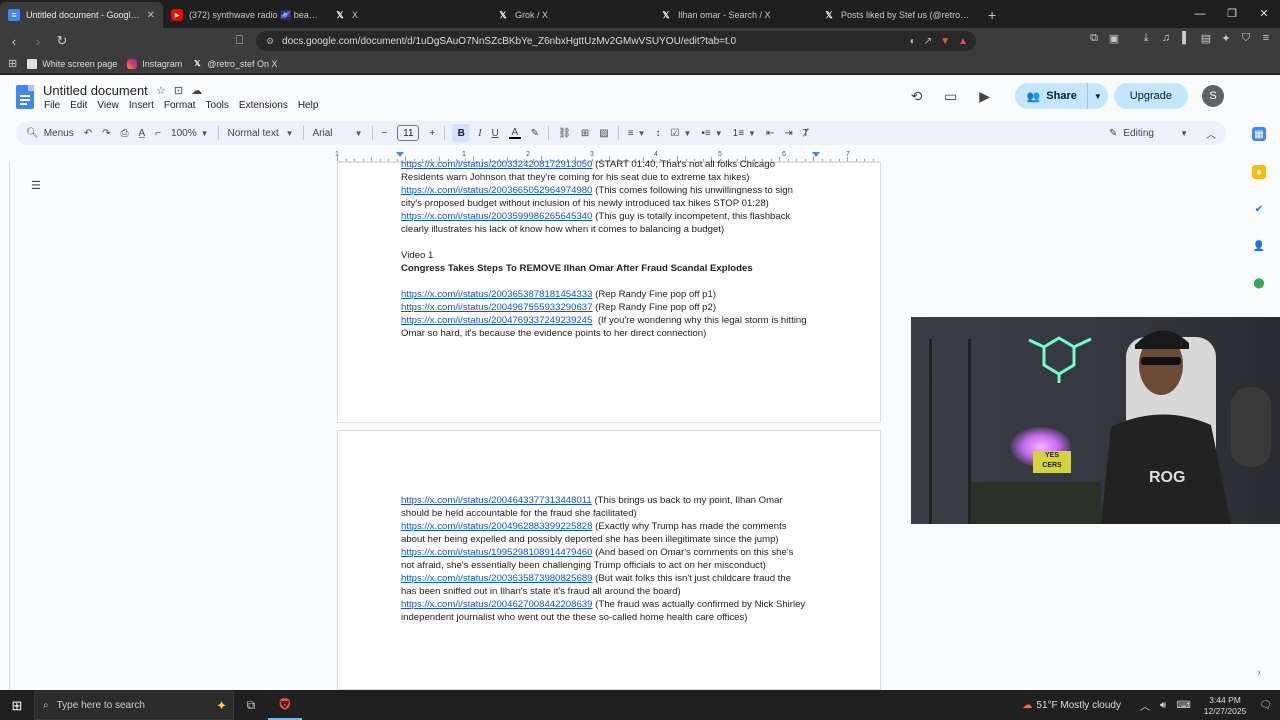  Describe the element at coordinates (637, 133) in the screenshot. I see `align-icon: ≡ ▼` at that location.